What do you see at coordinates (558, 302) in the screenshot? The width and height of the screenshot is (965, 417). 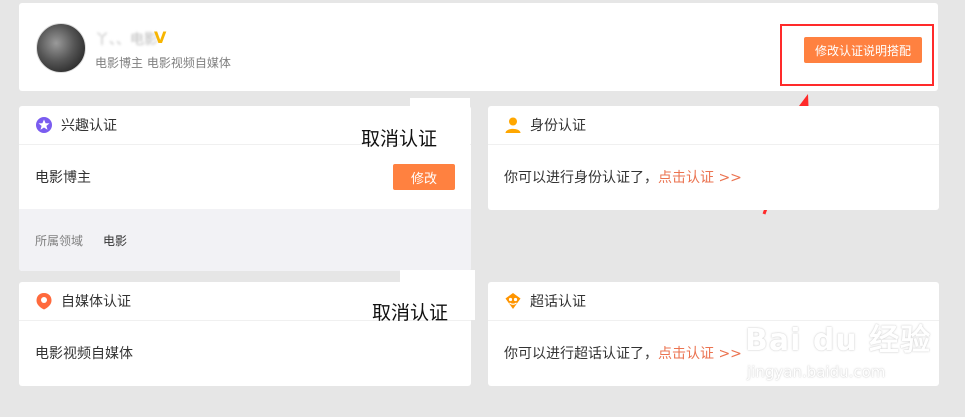 I see `topic-cert-title: 超话认证` at bounding box center [558, 302].